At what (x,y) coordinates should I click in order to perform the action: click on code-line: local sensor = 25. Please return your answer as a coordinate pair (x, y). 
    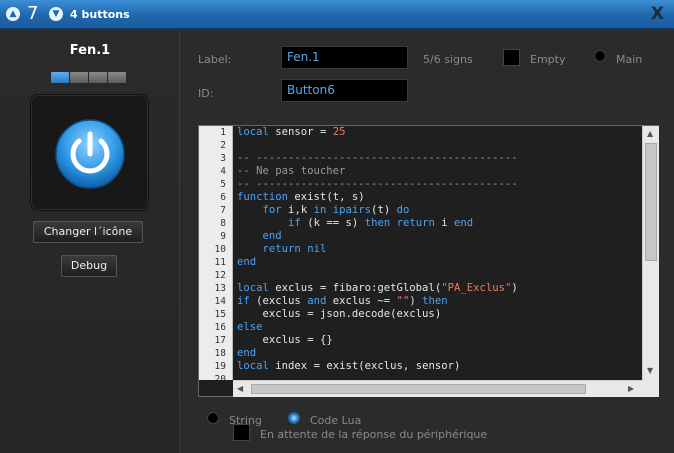
    Looking at the image, I should click on (438, 132).